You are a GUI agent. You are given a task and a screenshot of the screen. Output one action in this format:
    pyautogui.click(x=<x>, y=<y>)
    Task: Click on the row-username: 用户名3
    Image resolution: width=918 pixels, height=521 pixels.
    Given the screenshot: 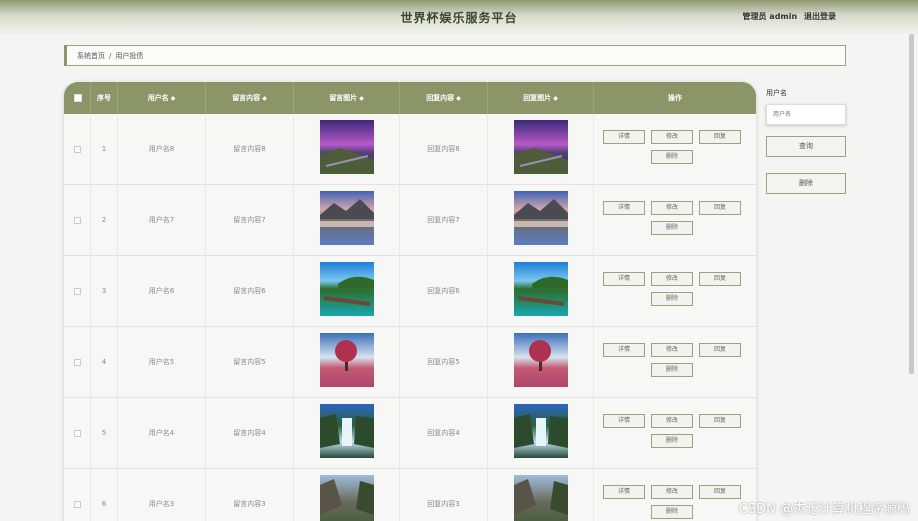 What is the action you would take?
    pyautogui.click(x=162, y=495)
    